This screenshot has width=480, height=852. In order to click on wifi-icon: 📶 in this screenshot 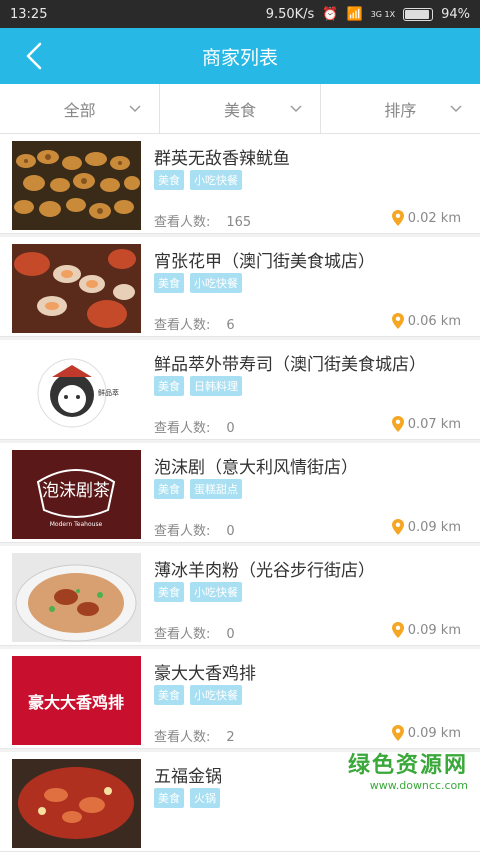, I will do `click(355, 14)`.